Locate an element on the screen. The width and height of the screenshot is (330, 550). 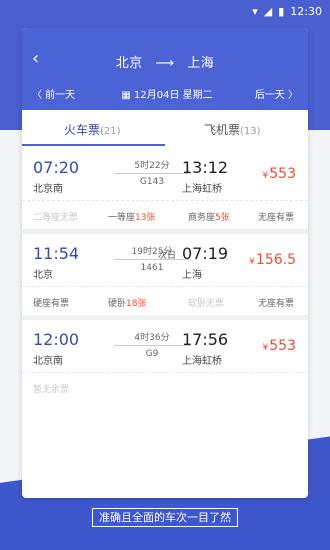
duration: 5时22分 is located at coordinates (152, 166).